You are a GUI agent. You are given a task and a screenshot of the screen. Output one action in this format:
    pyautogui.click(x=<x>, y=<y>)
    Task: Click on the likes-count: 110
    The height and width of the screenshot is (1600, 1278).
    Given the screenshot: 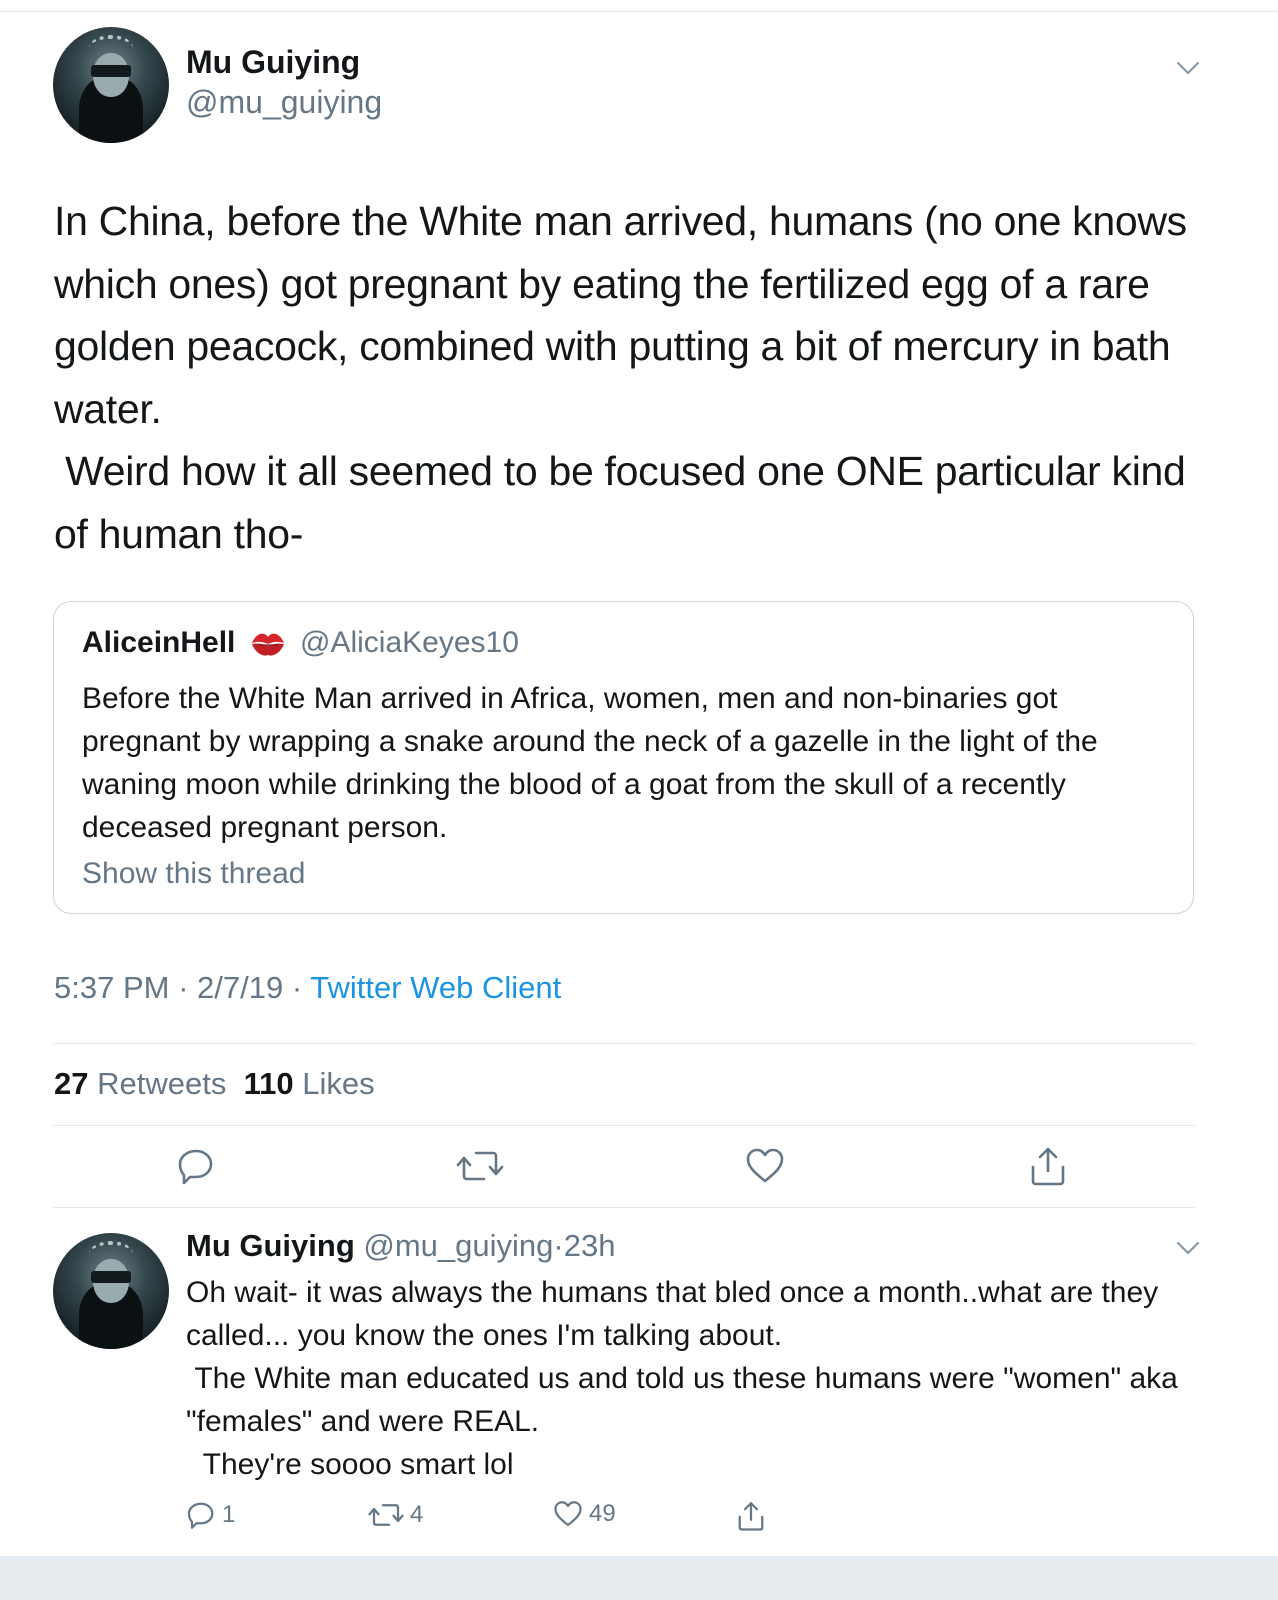 What is the action you would take?
    pyautogui.click(x=269, y=1083)
    